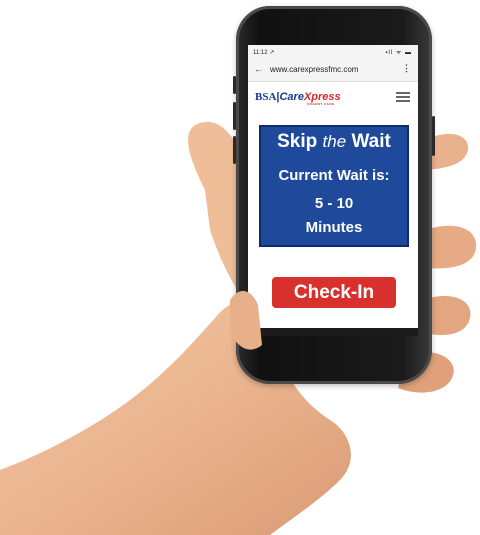 The height and width of the screenshot is (535, 480). Describe the element at coordinates (334, 227) in the screenshot. I see `wait-unit: Minutes` at that location.